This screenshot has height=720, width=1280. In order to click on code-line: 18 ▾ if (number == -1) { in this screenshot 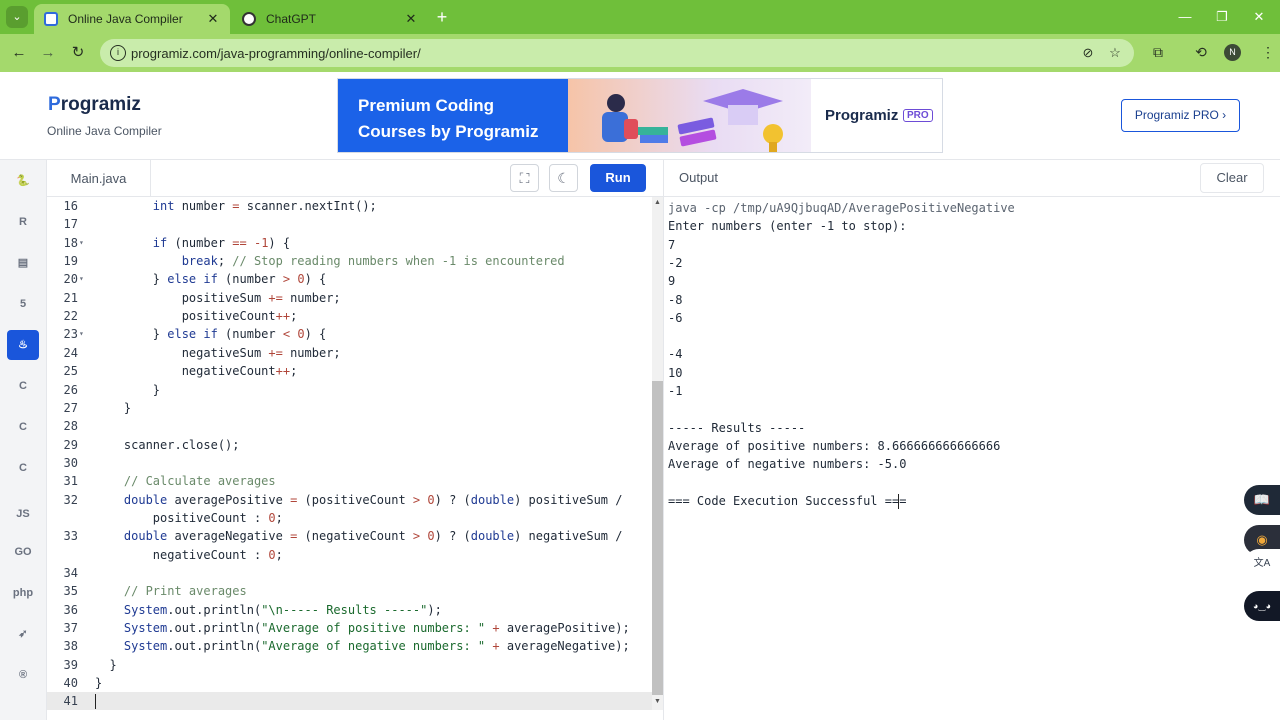, I will do `click(349, 243)`.